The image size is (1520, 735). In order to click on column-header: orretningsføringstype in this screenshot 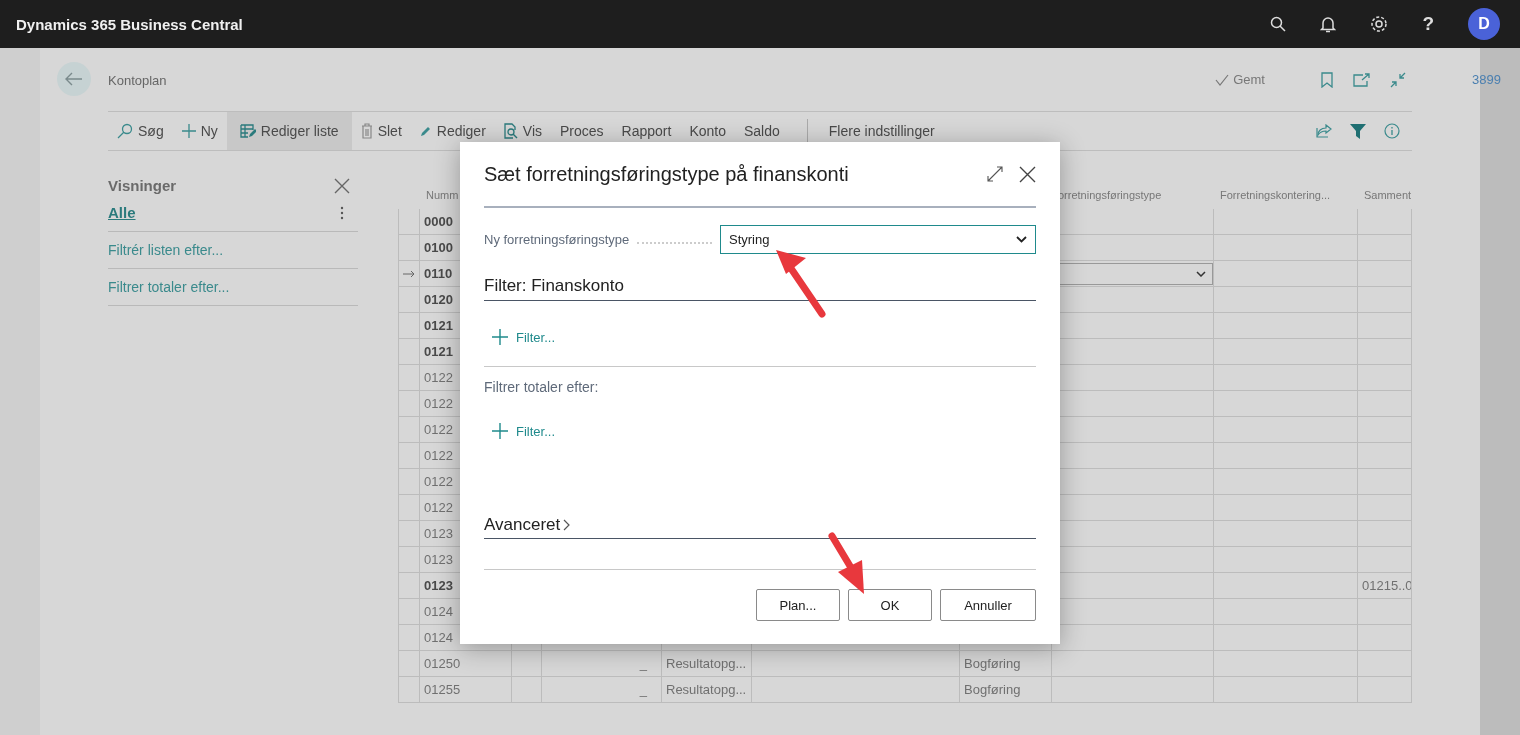, I will do `click(1110, 195)`.